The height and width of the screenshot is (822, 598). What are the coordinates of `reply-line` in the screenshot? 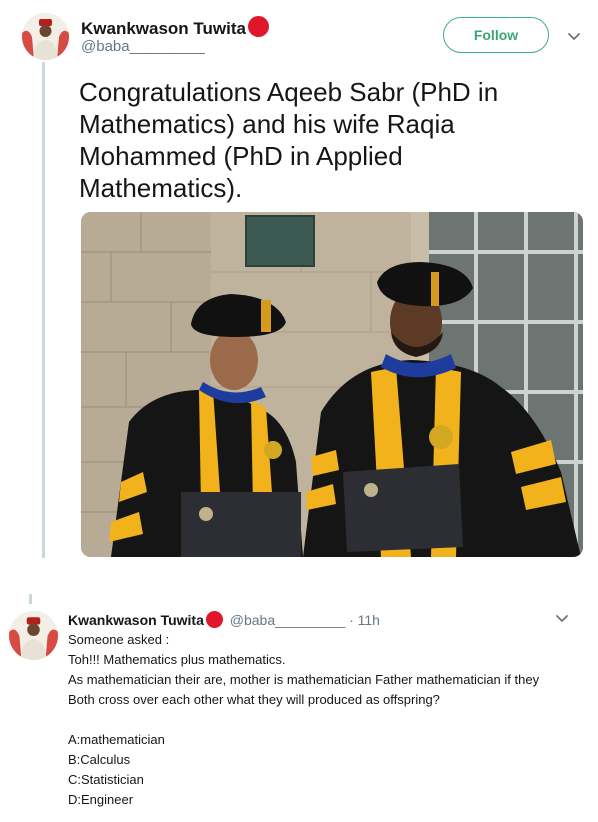 It's located at (318, 720).